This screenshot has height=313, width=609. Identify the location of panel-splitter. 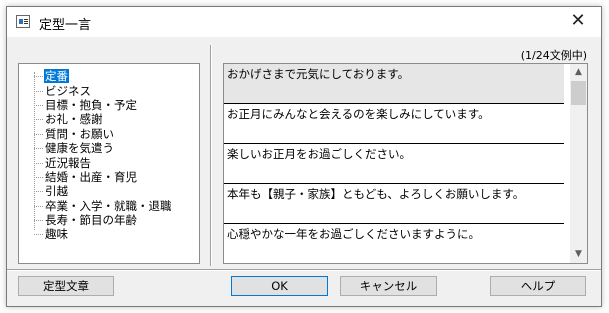
(211, 155).